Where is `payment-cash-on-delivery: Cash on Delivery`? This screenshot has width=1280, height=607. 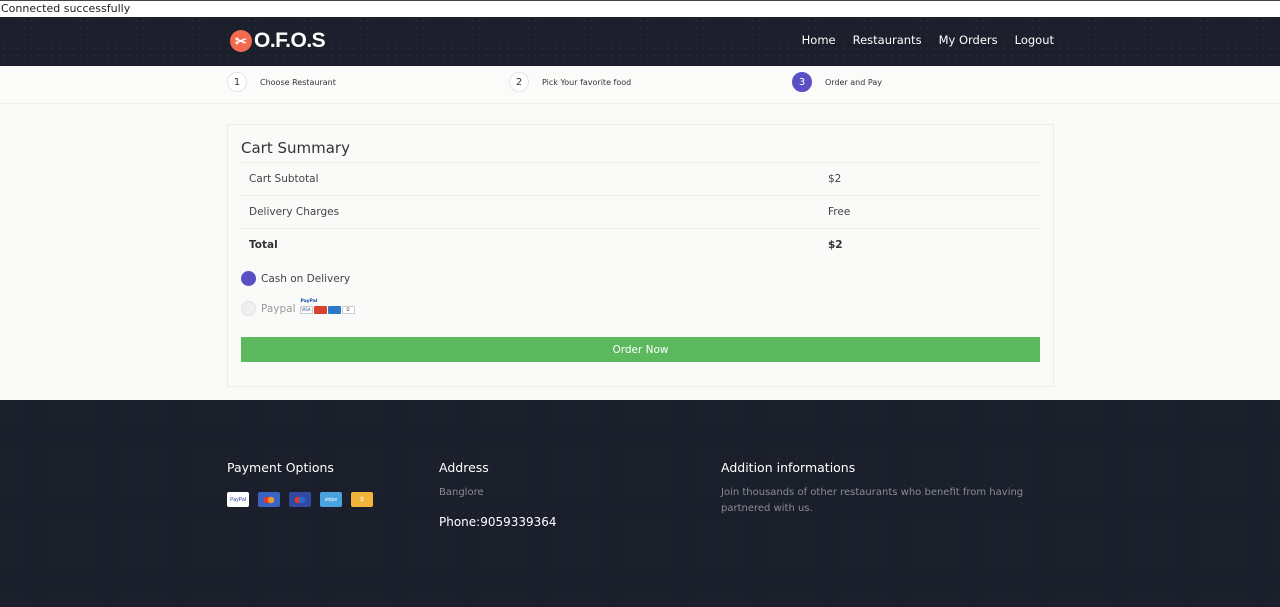 payment-cash-on-delivery: Cash on Delivery is located at coordinates (295, 278).